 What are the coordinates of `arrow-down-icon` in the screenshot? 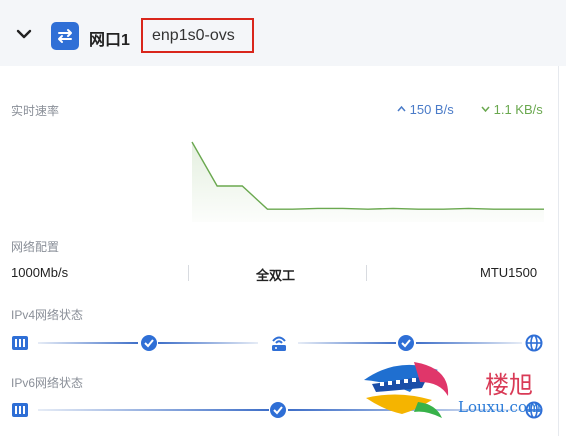 It's located at (485, 109).